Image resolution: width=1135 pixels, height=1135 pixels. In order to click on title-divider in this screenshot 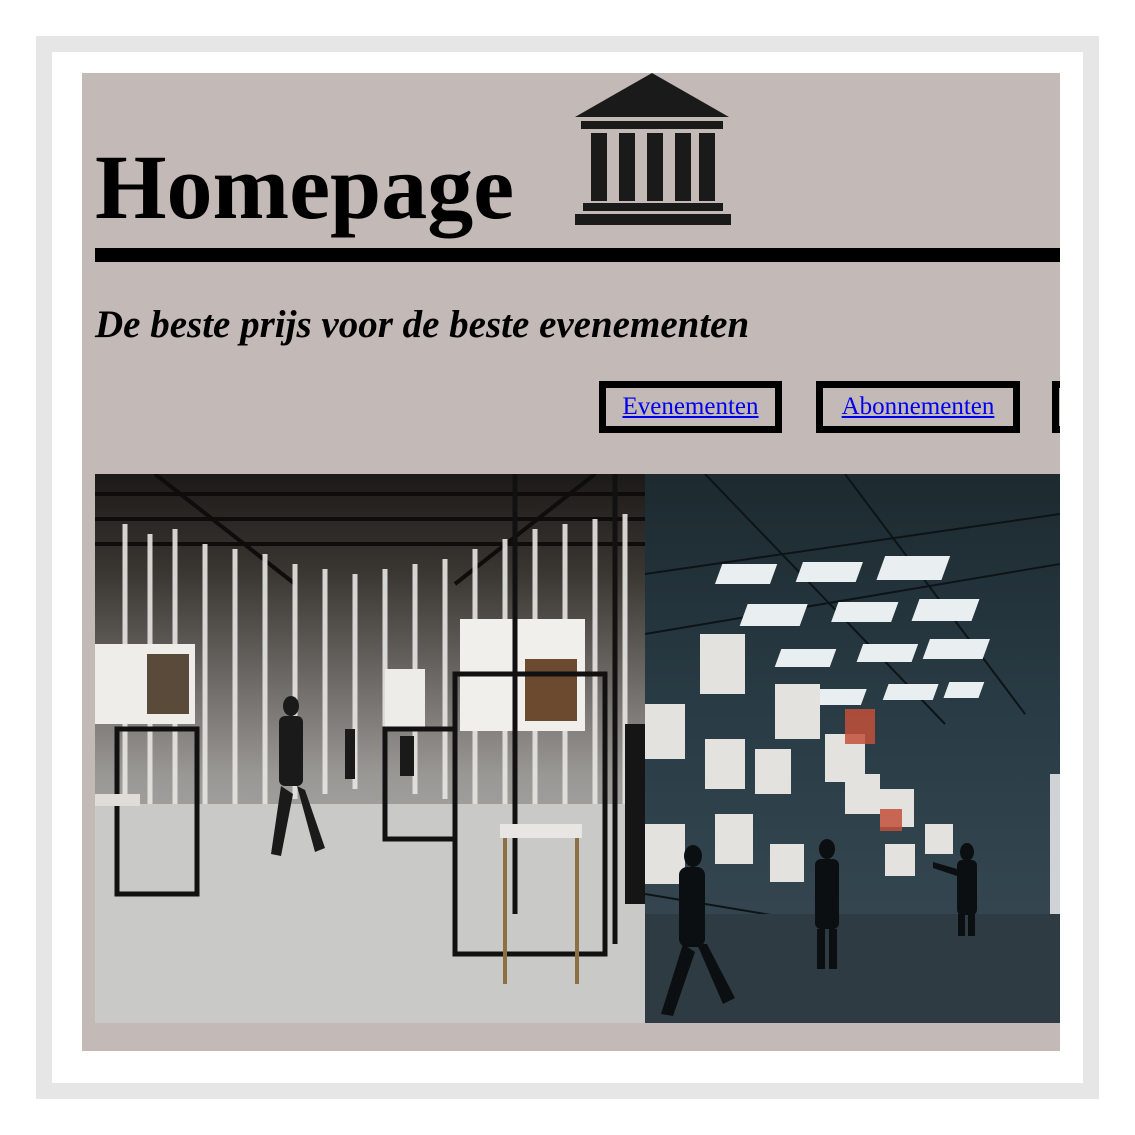, I will do `click(577, 255)`.